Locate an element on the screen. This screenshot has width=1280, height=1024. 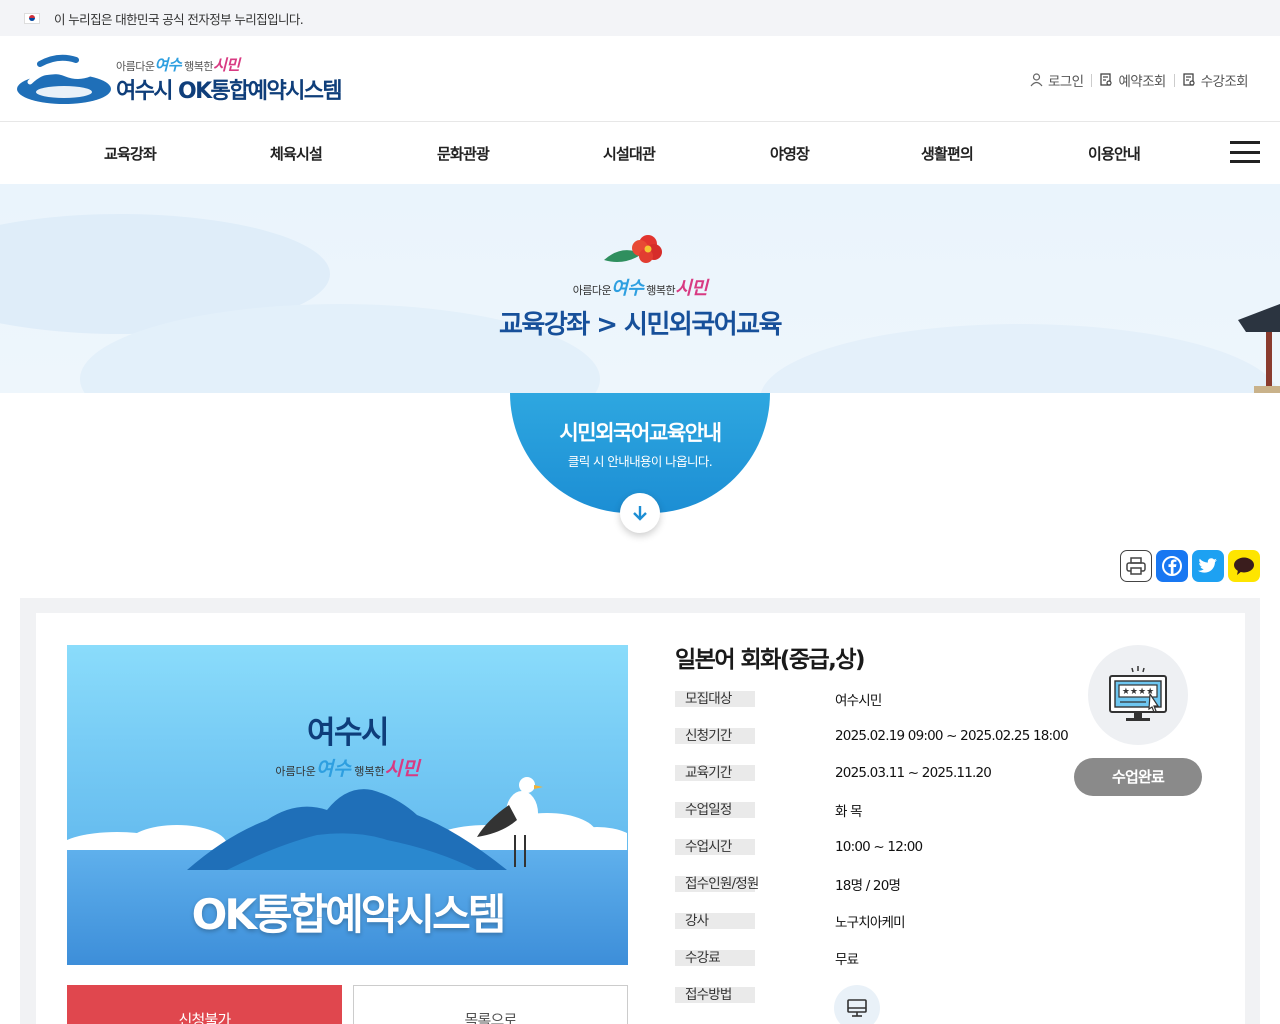
review-monitor-icon: ★★★★ is located at coordinates (1138, 695).